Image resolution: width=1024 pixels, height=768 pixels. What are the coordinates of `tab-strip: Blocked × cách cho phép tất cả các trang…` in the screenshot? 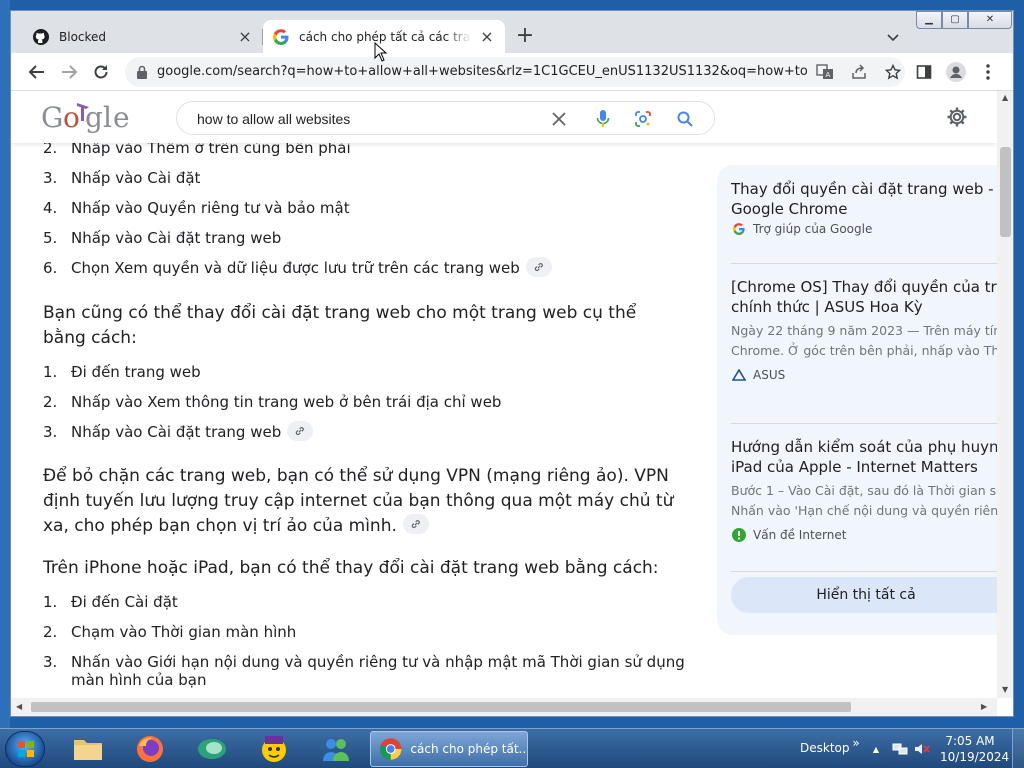 It's located at (512, 32).